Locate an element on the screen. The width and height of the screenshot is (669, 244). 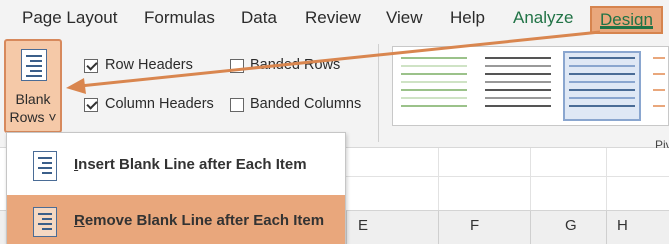
row-headers-label: Row Headers is located at coordinates (149, 65).